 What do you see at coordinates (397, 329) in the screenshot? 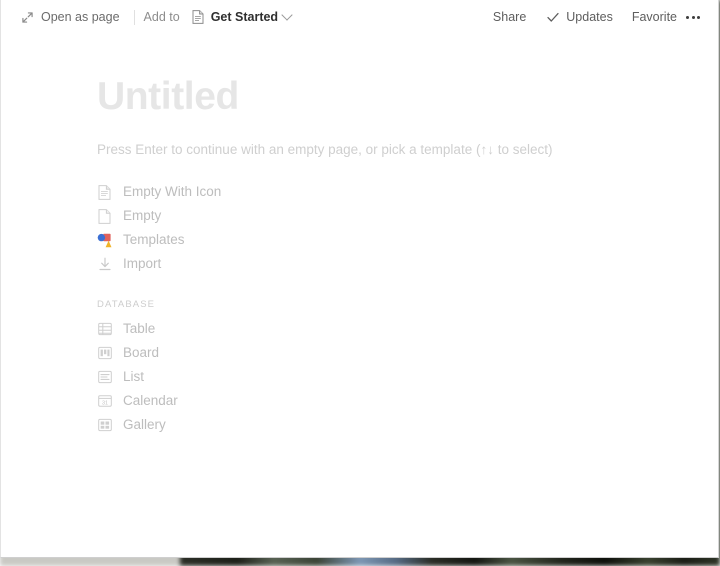
I see `option-table: Table` at bounding box center [397, 329].